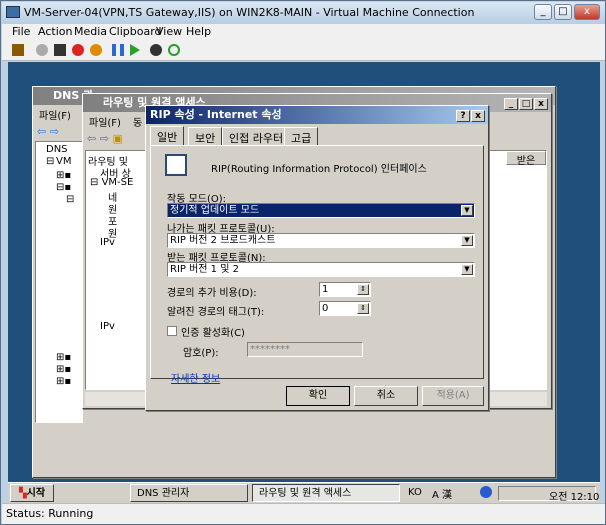 This screenshot has height=525, width=606. What do you see at coordinates (526, 104) in the screenshot?
I see `rras-maximize-button: □` at bounding box center [526, 104].